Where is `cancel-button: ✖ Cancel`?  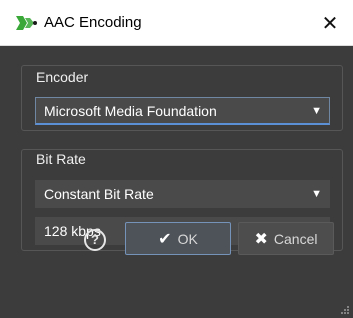 cancel-button: ✖ Cancel is located at coordinates (286, 238).